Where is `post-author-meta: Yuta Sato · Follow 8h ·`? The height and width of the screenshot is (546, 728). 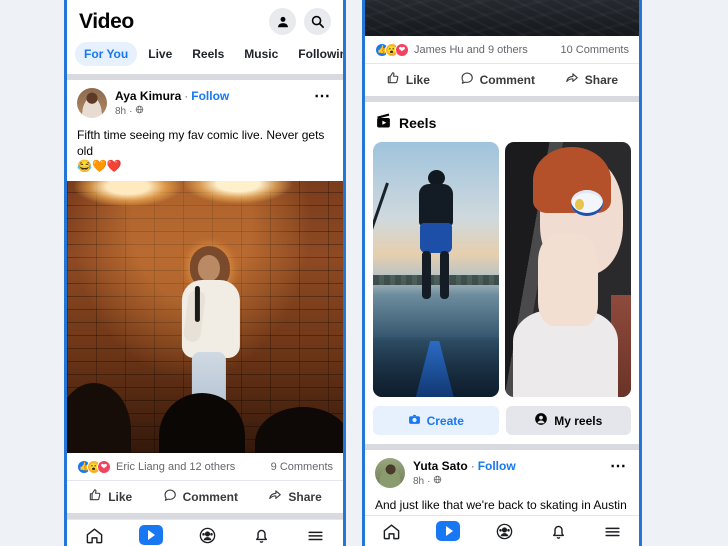
post-author-meta: Yuta Sato · Follow 8h · is located at coordinates (504, 473).